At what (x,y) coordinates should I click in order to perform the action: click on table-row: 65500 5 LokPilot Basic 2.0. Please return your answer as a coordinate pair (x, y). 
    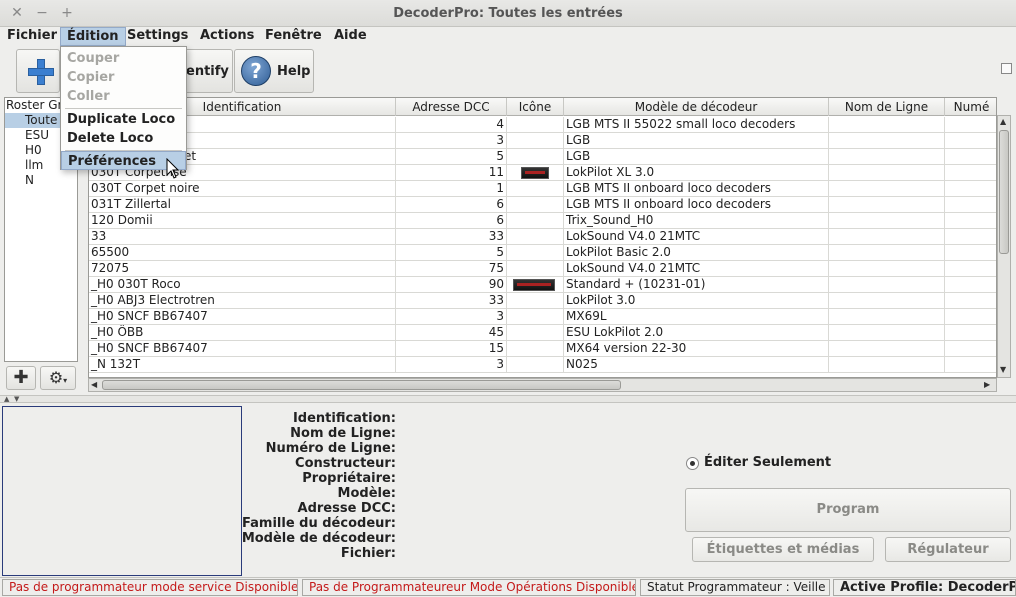
    Looking at the image, I should click on (542, 253).